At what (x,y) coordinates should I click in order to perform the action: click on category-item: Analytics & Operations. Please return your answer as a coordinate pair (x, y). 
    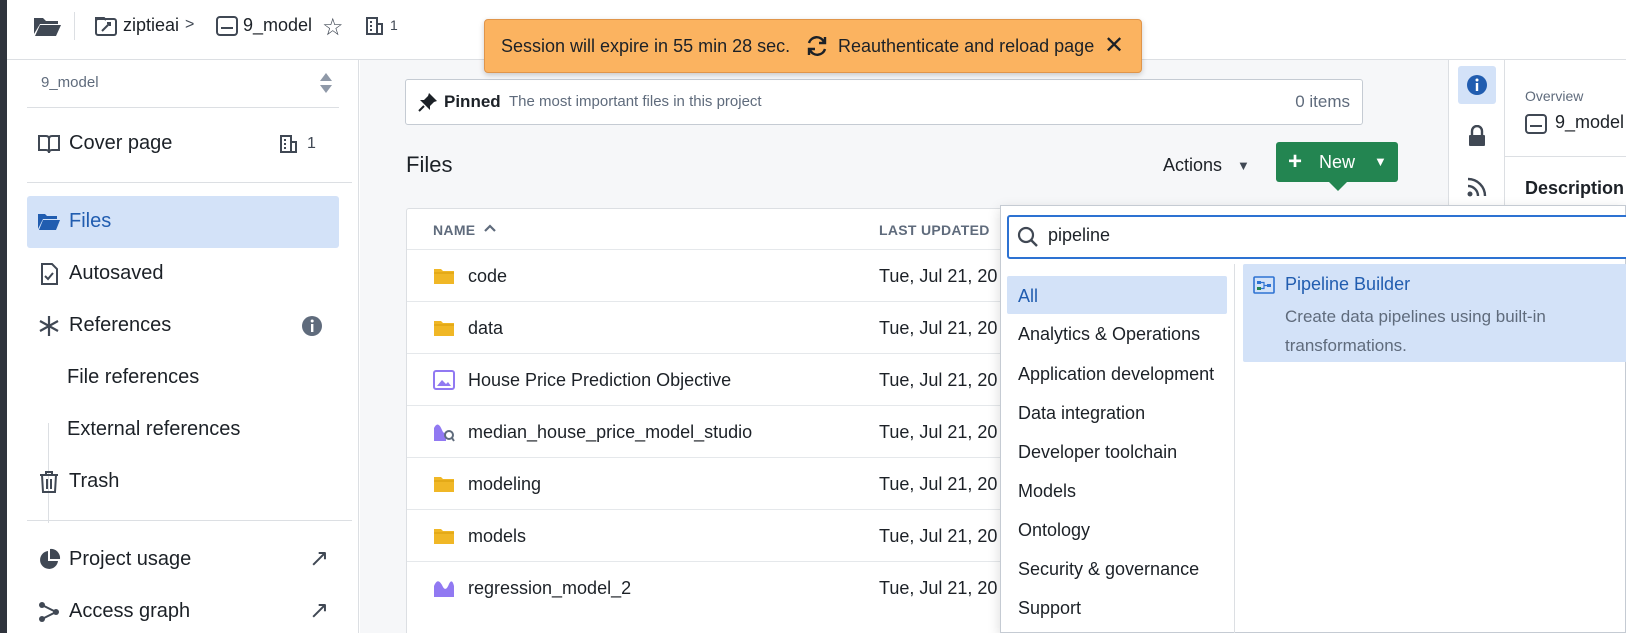
    Looking at the image, I should click on (1117, 333).